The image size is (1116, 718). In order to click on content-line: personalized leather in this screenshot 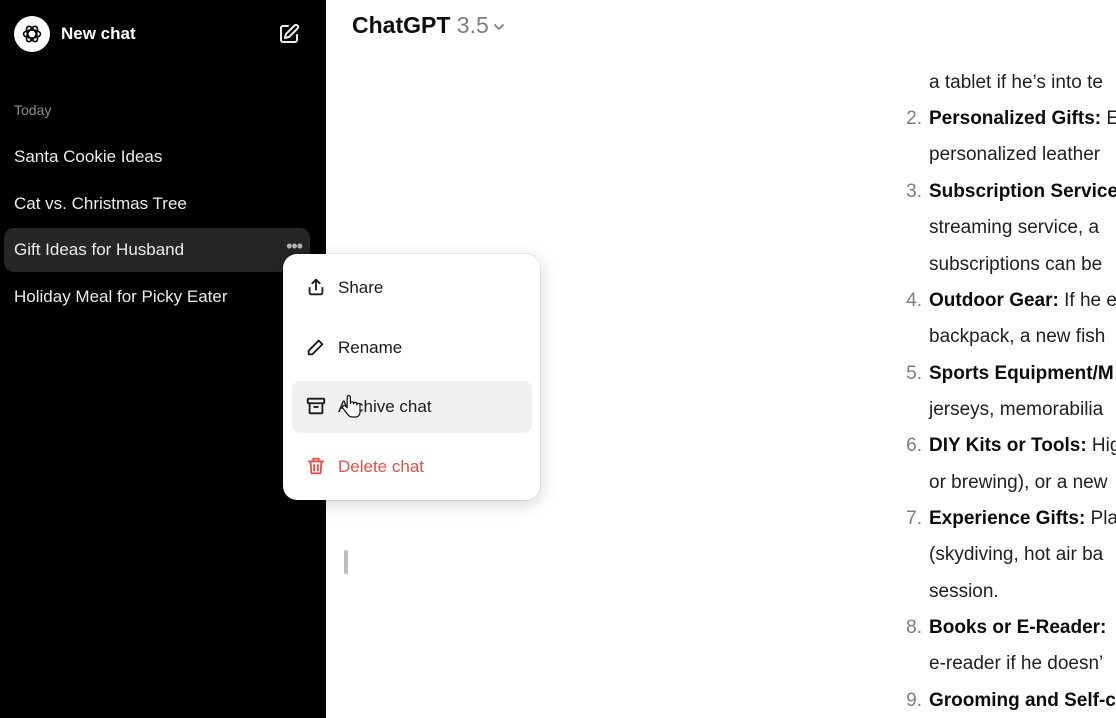, I will do `click(1015, 154)`.